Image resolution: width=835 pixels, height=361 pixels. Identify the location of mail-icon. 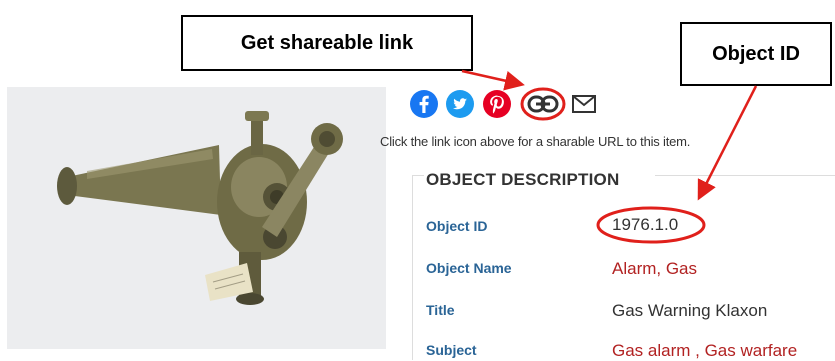
(584, 105).